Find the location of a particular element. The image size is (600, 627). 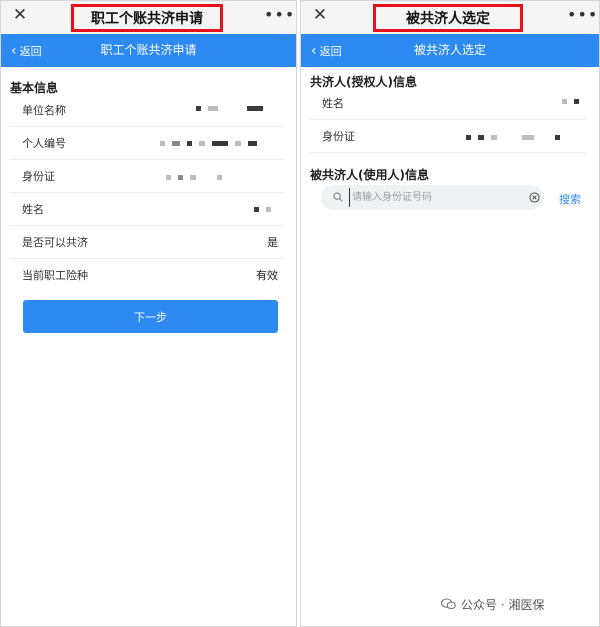

page-title: 职工个账共济申请 is located at coordinates (148, 50).